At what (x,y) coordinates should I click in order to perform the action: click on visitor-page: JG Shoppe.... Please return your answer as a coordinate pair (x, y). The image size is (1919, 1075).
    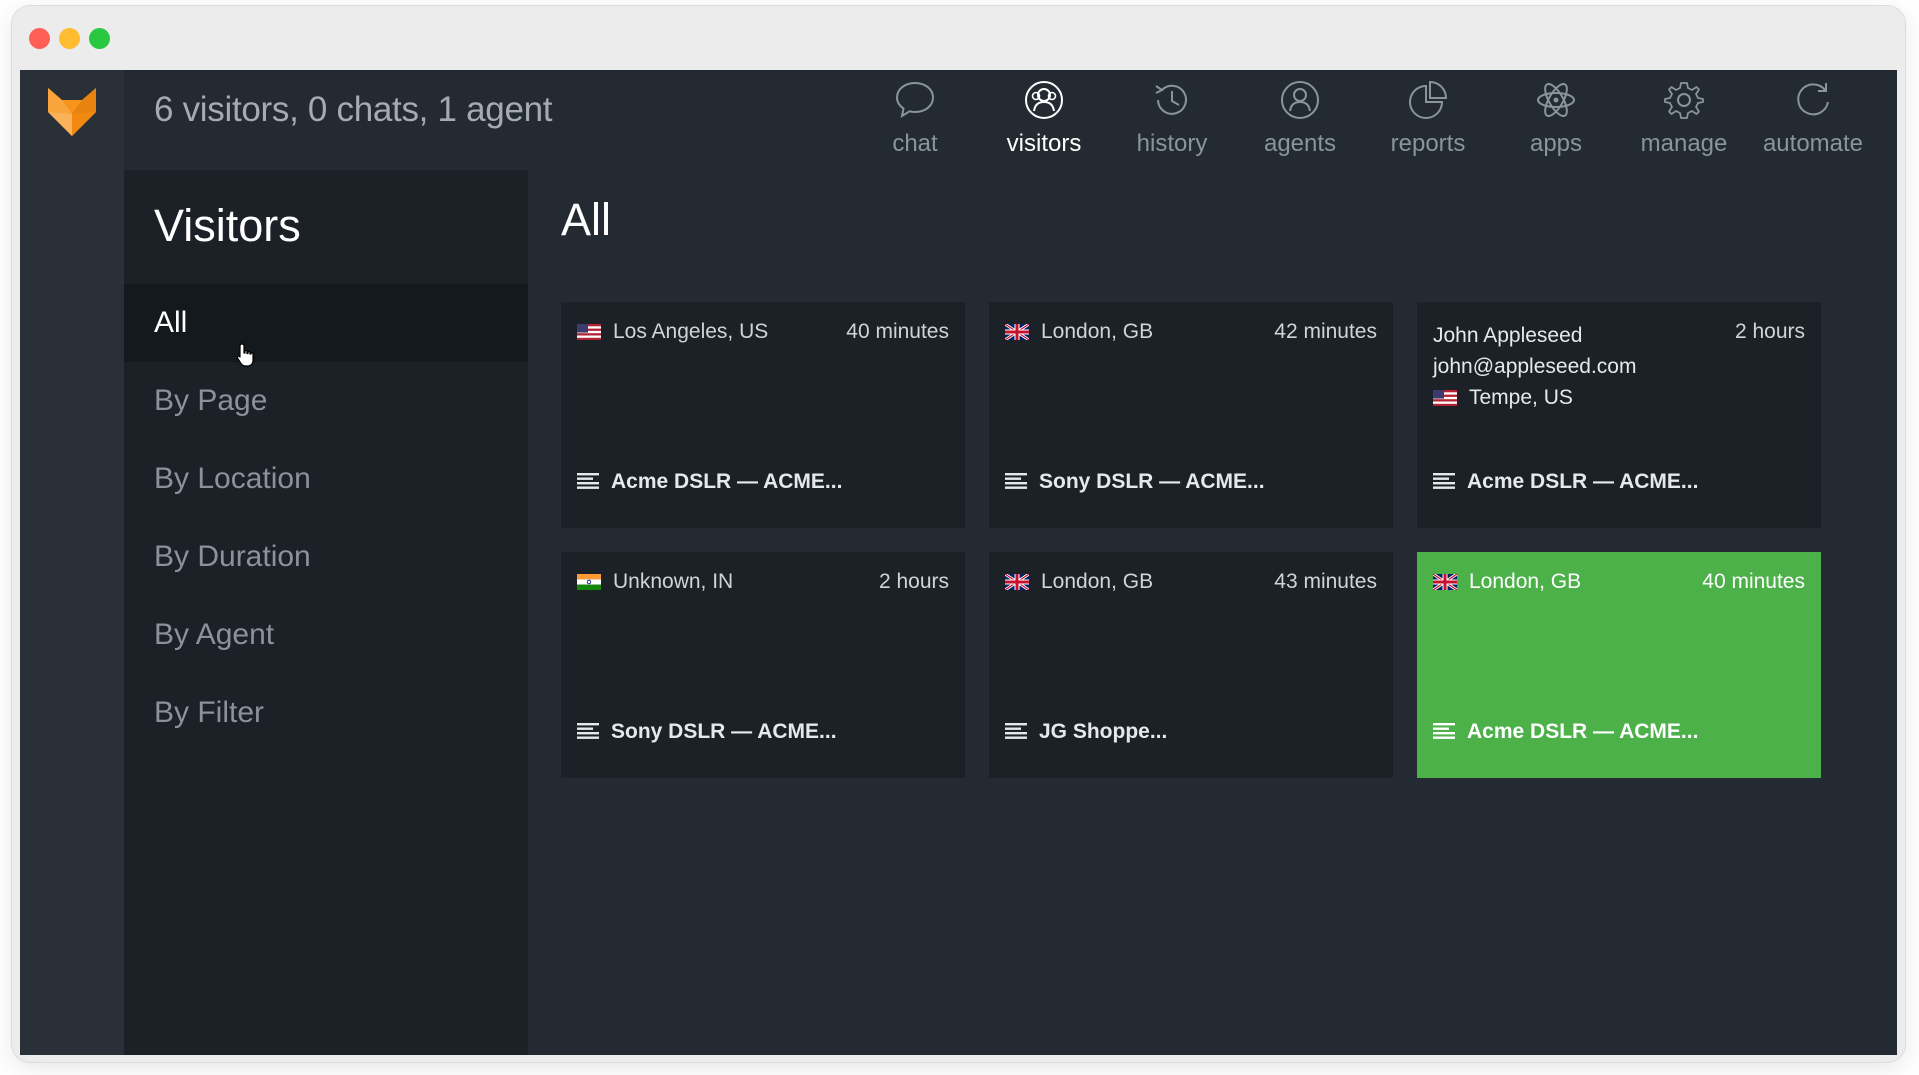
    Looking at the image, I should click on (1086, 732).